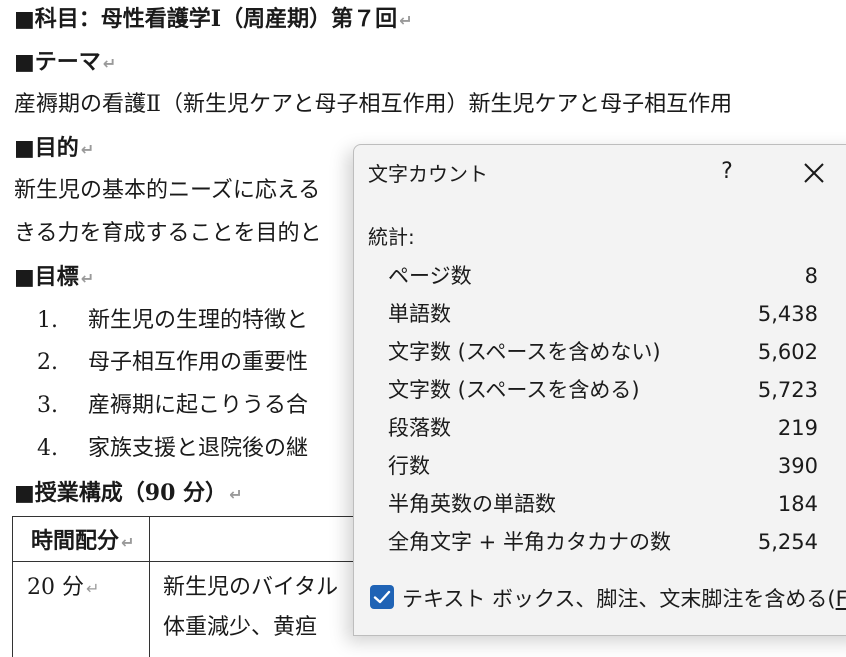  Describe the element at coordinates (173, 362) in the screenshot. I see `goal-item: 2. 母子相互作用の重要性` at that location.